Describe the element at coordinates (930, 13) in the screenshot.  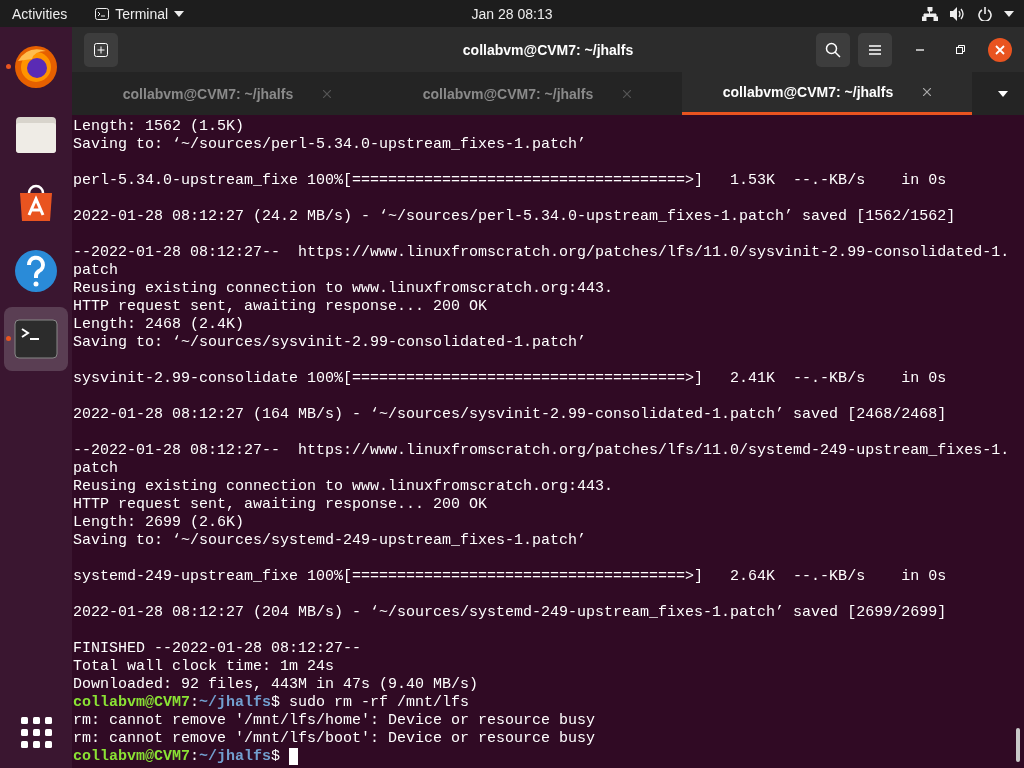
I see `network-icon` at that location.